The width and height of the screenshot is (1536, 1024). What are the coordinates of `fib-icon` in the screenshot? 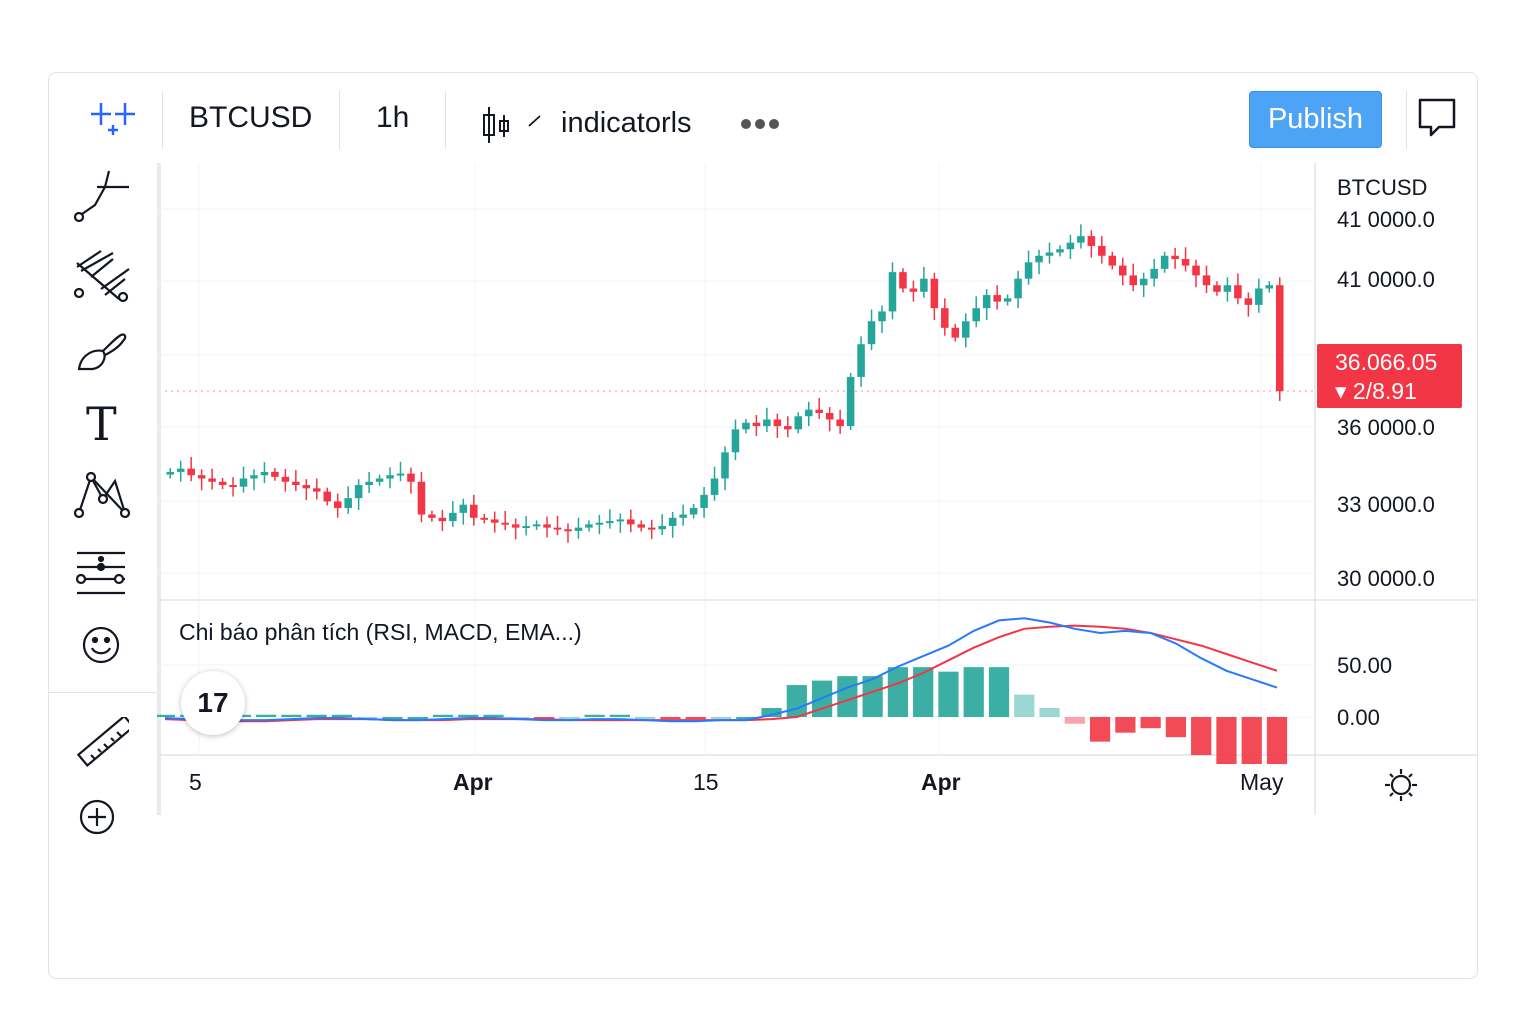 It's located at (101, 573).